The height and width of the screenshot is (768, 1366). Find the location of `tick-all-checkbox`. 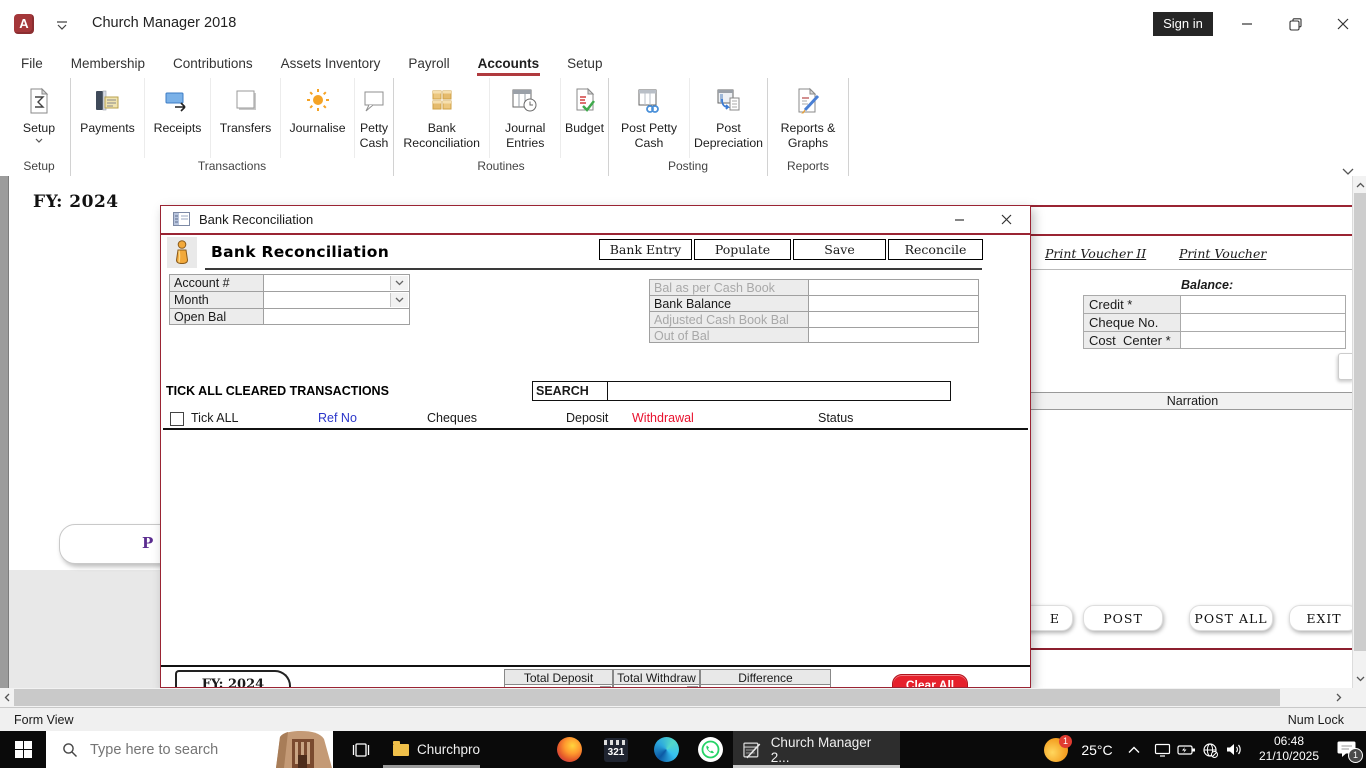

tick-all-checkbox is located at coordinates (177, 419).